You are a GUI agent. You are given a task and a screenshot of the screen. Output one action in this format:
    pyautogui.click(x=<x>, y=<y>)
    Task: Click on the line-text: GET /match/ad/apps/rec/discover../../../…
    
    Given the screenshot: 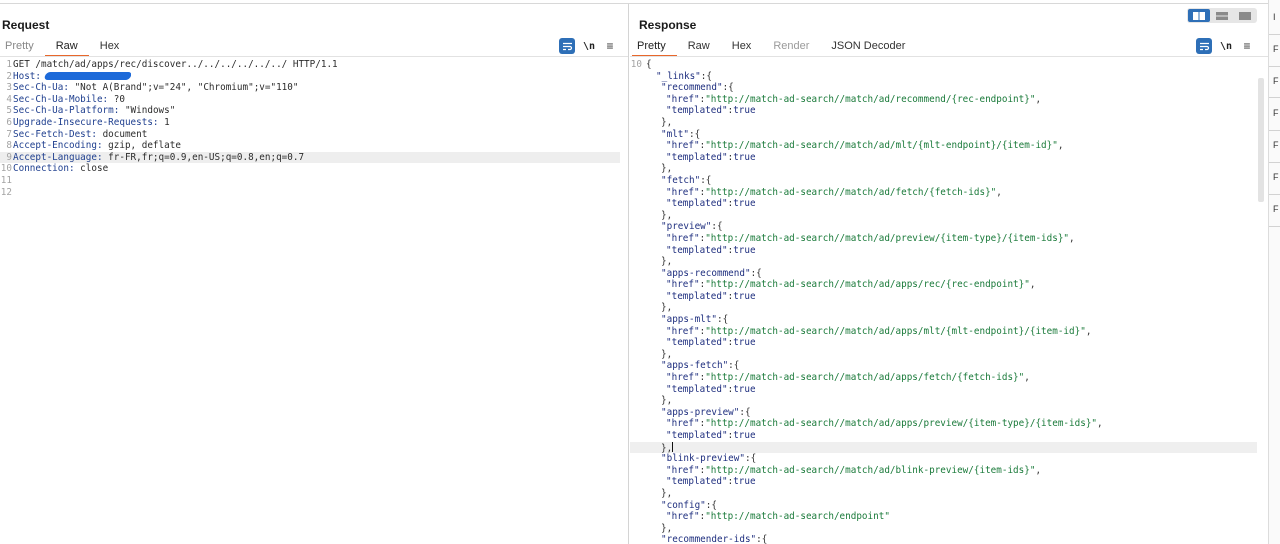 What is the action you would take?
    pyautogui.click(x=175, y=64)
    